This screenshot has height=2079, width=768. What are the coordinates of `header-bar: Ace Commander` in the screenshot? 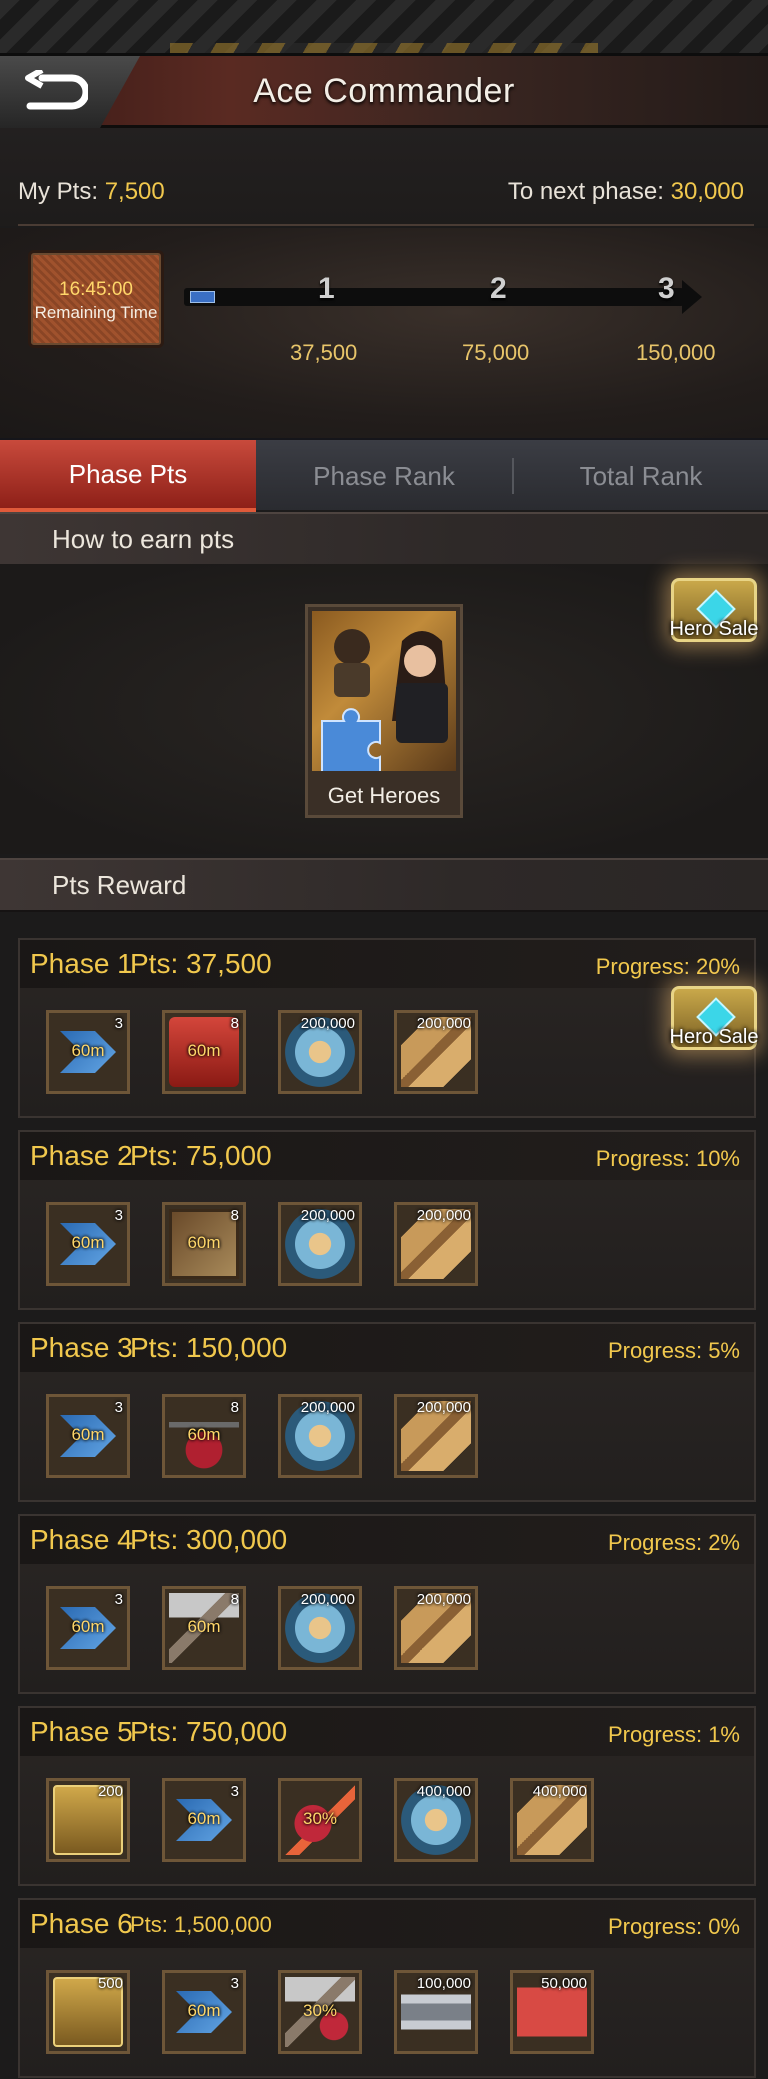 It's located at (384, 92).